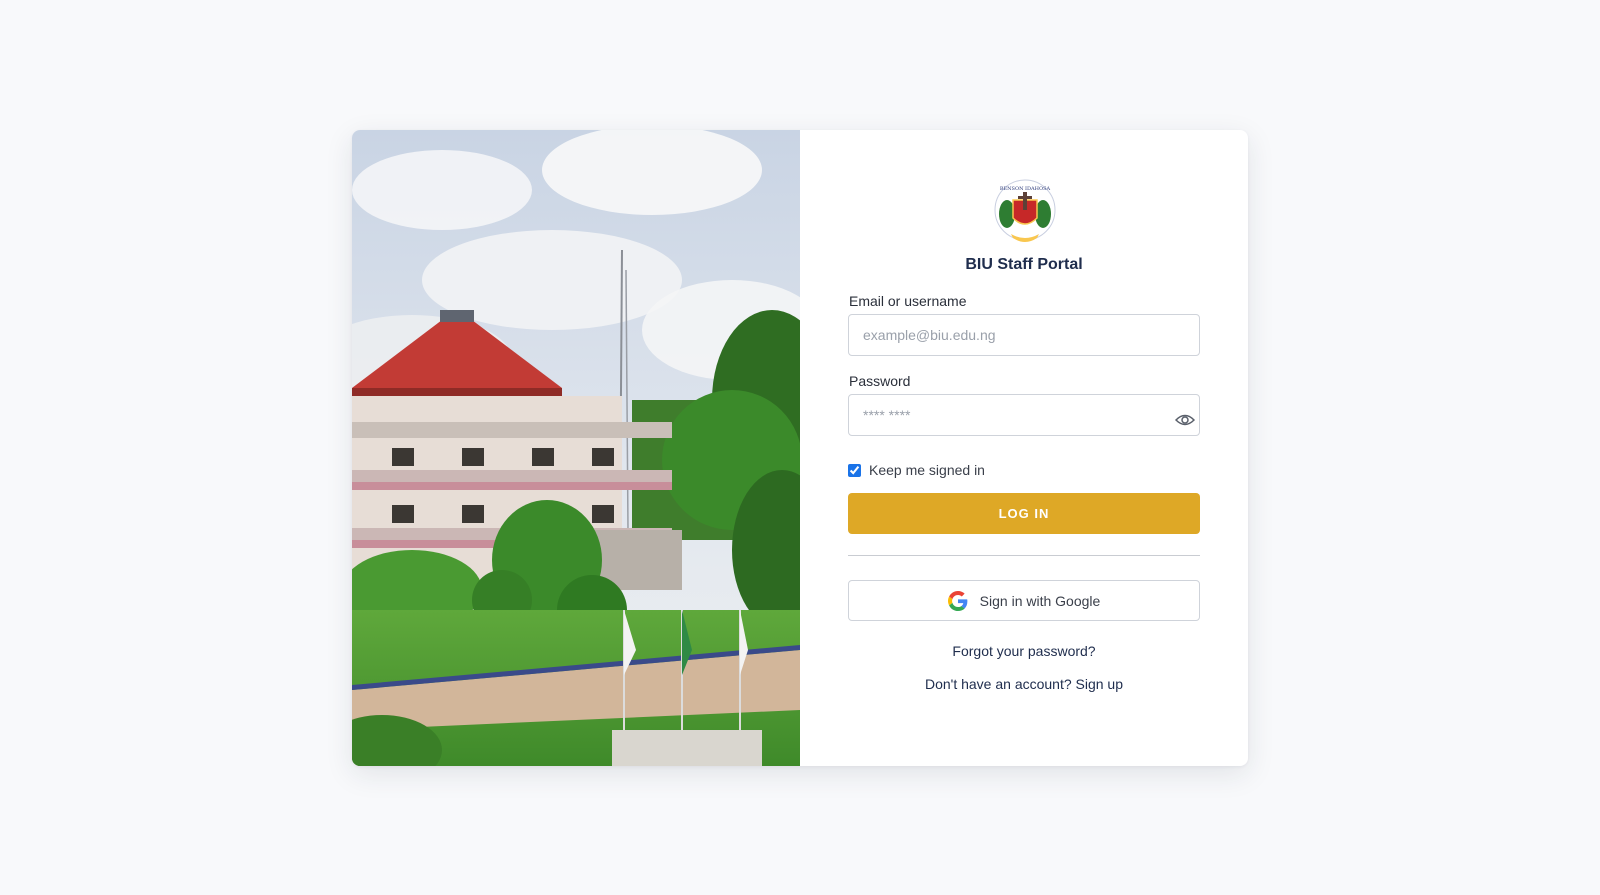 The width and height of the screenshot is (1600, 895). Describe the element at coordinates (1025, 210) in the screenshot. I see `university-crest-logo: BENSON IDAHOSA` at that location.